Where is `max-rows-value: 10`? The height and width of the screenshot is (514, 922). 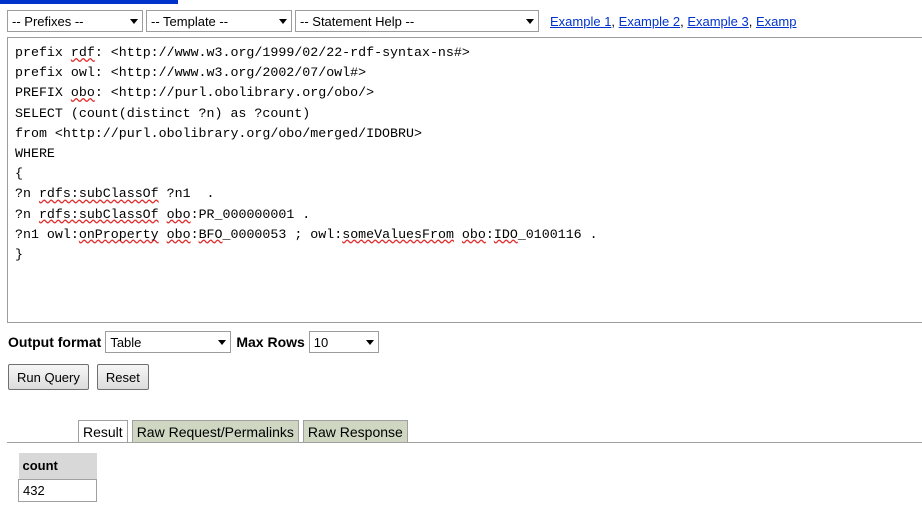
max-rows-value: 10 is located at coordinates (321, 342).